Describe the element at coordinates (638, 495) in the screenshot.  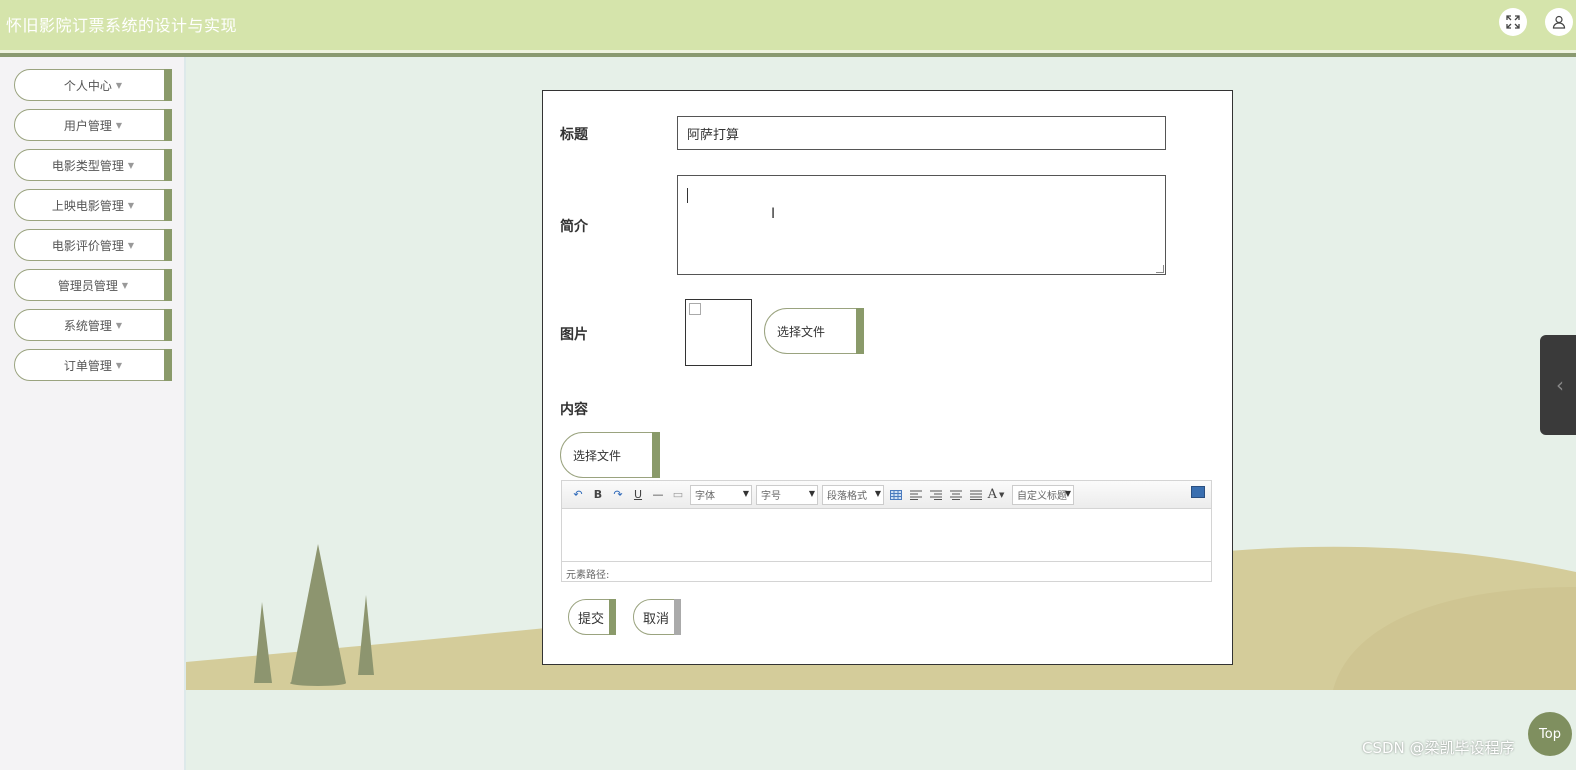
I see `underline-icon: U` at that location.